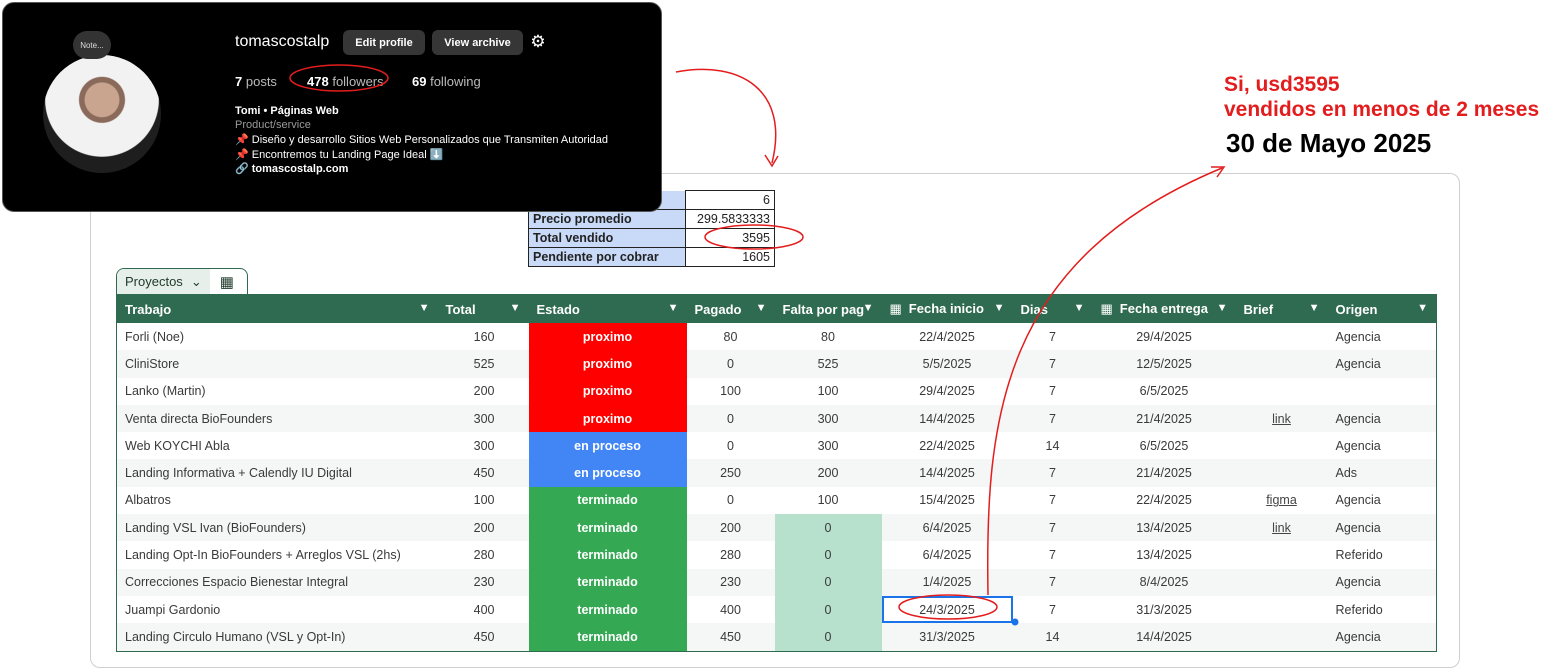 The width and height of the screenshot is (1568, 671). I want to click on table-tab: Proyectos ⌄ ▦, so click(182, 281).